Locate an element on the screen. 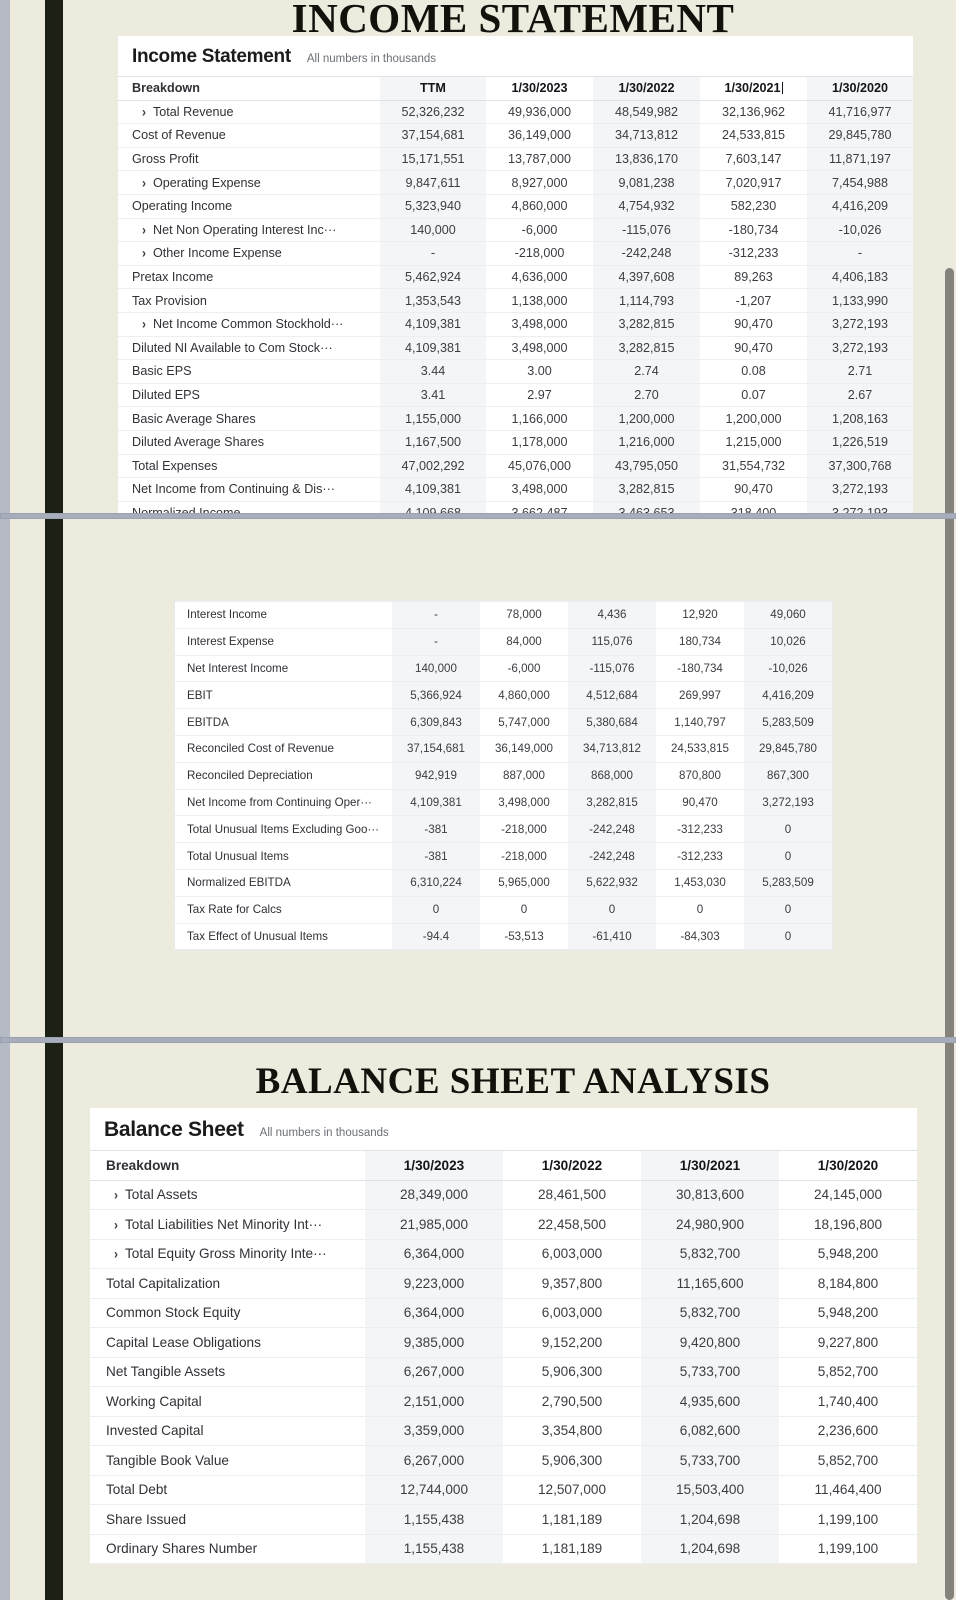 The height and width of the screenshot is (1600, 956). row-label-cell: Total Expenses is located at coordinates (249, 466).